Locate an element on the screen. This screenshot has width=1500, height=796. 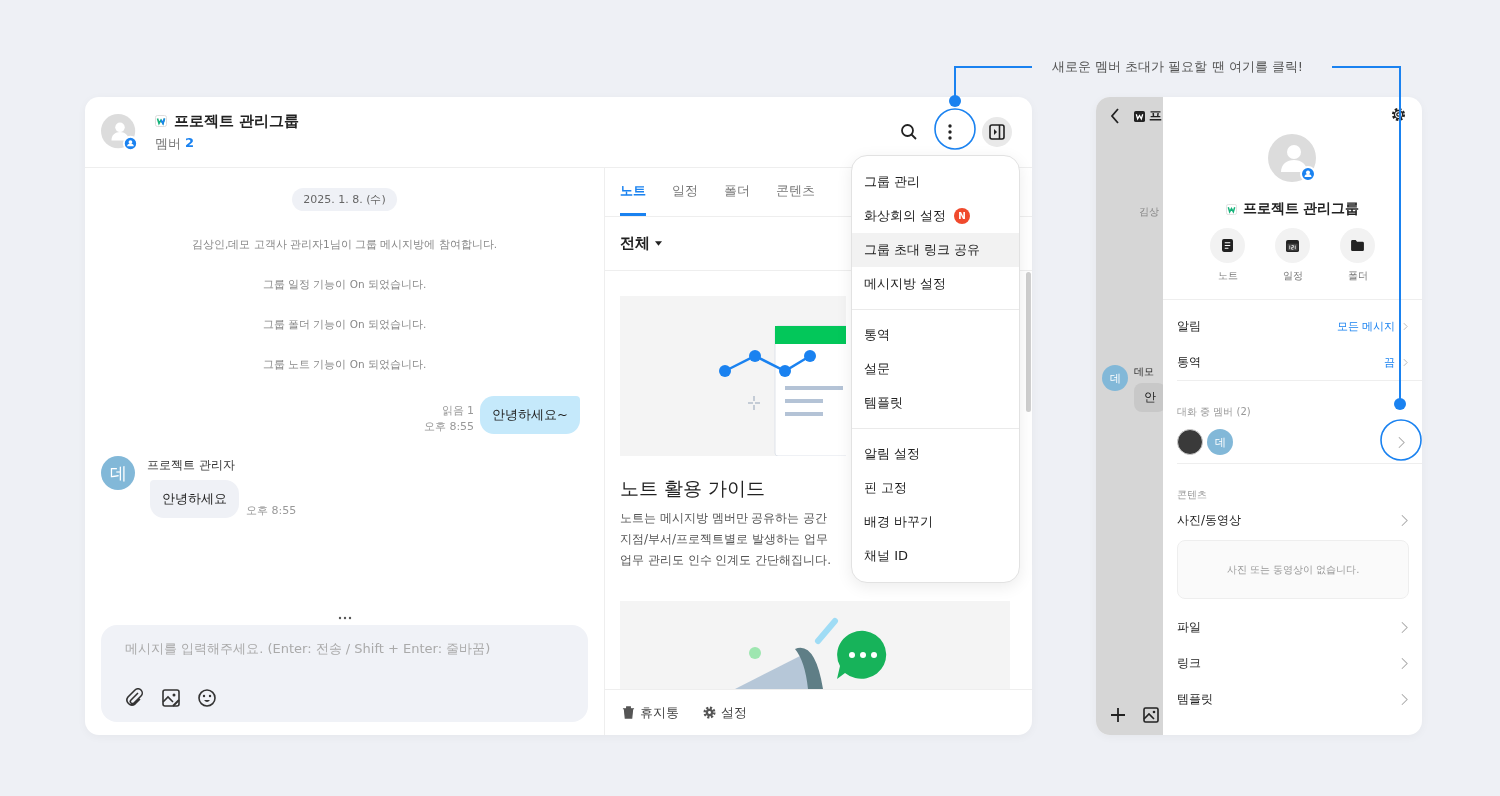
menu-item: 핀 고정 is located at coordinates (935, 488).